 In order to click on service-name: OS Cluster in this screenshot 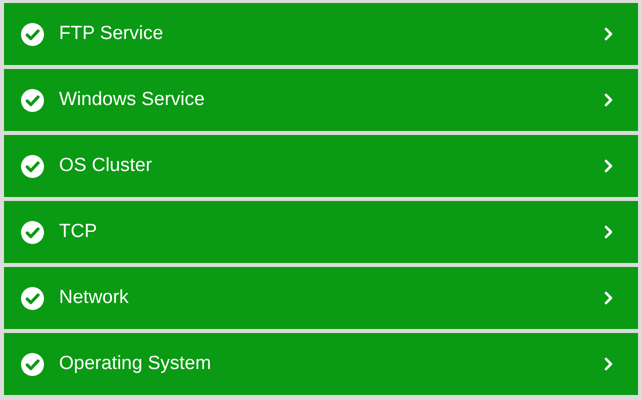, I will do `click(106, 166)`.